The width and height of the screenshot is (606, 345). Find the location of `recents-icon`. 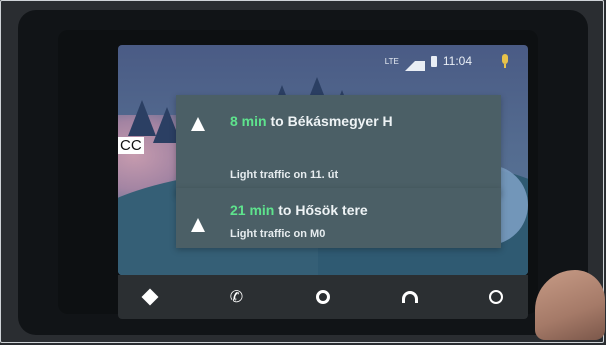

recents-icon is located at coordinates (496, 297).